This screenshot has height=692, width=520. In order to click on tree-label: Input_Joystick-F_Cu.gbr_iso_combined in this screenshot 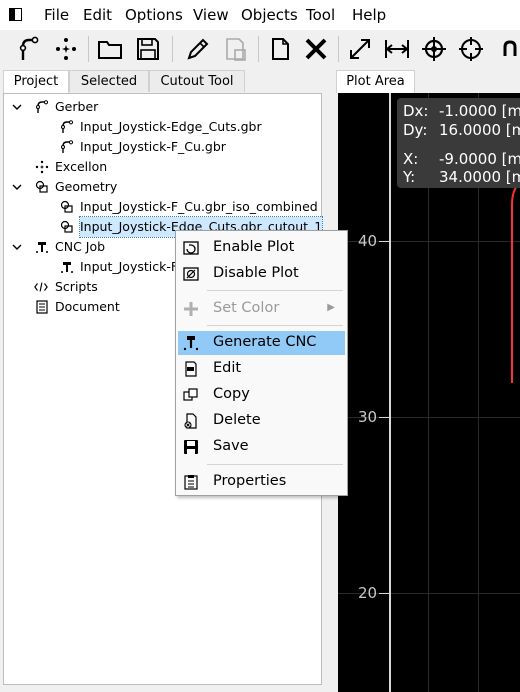, I will do `click(199, 206)`.